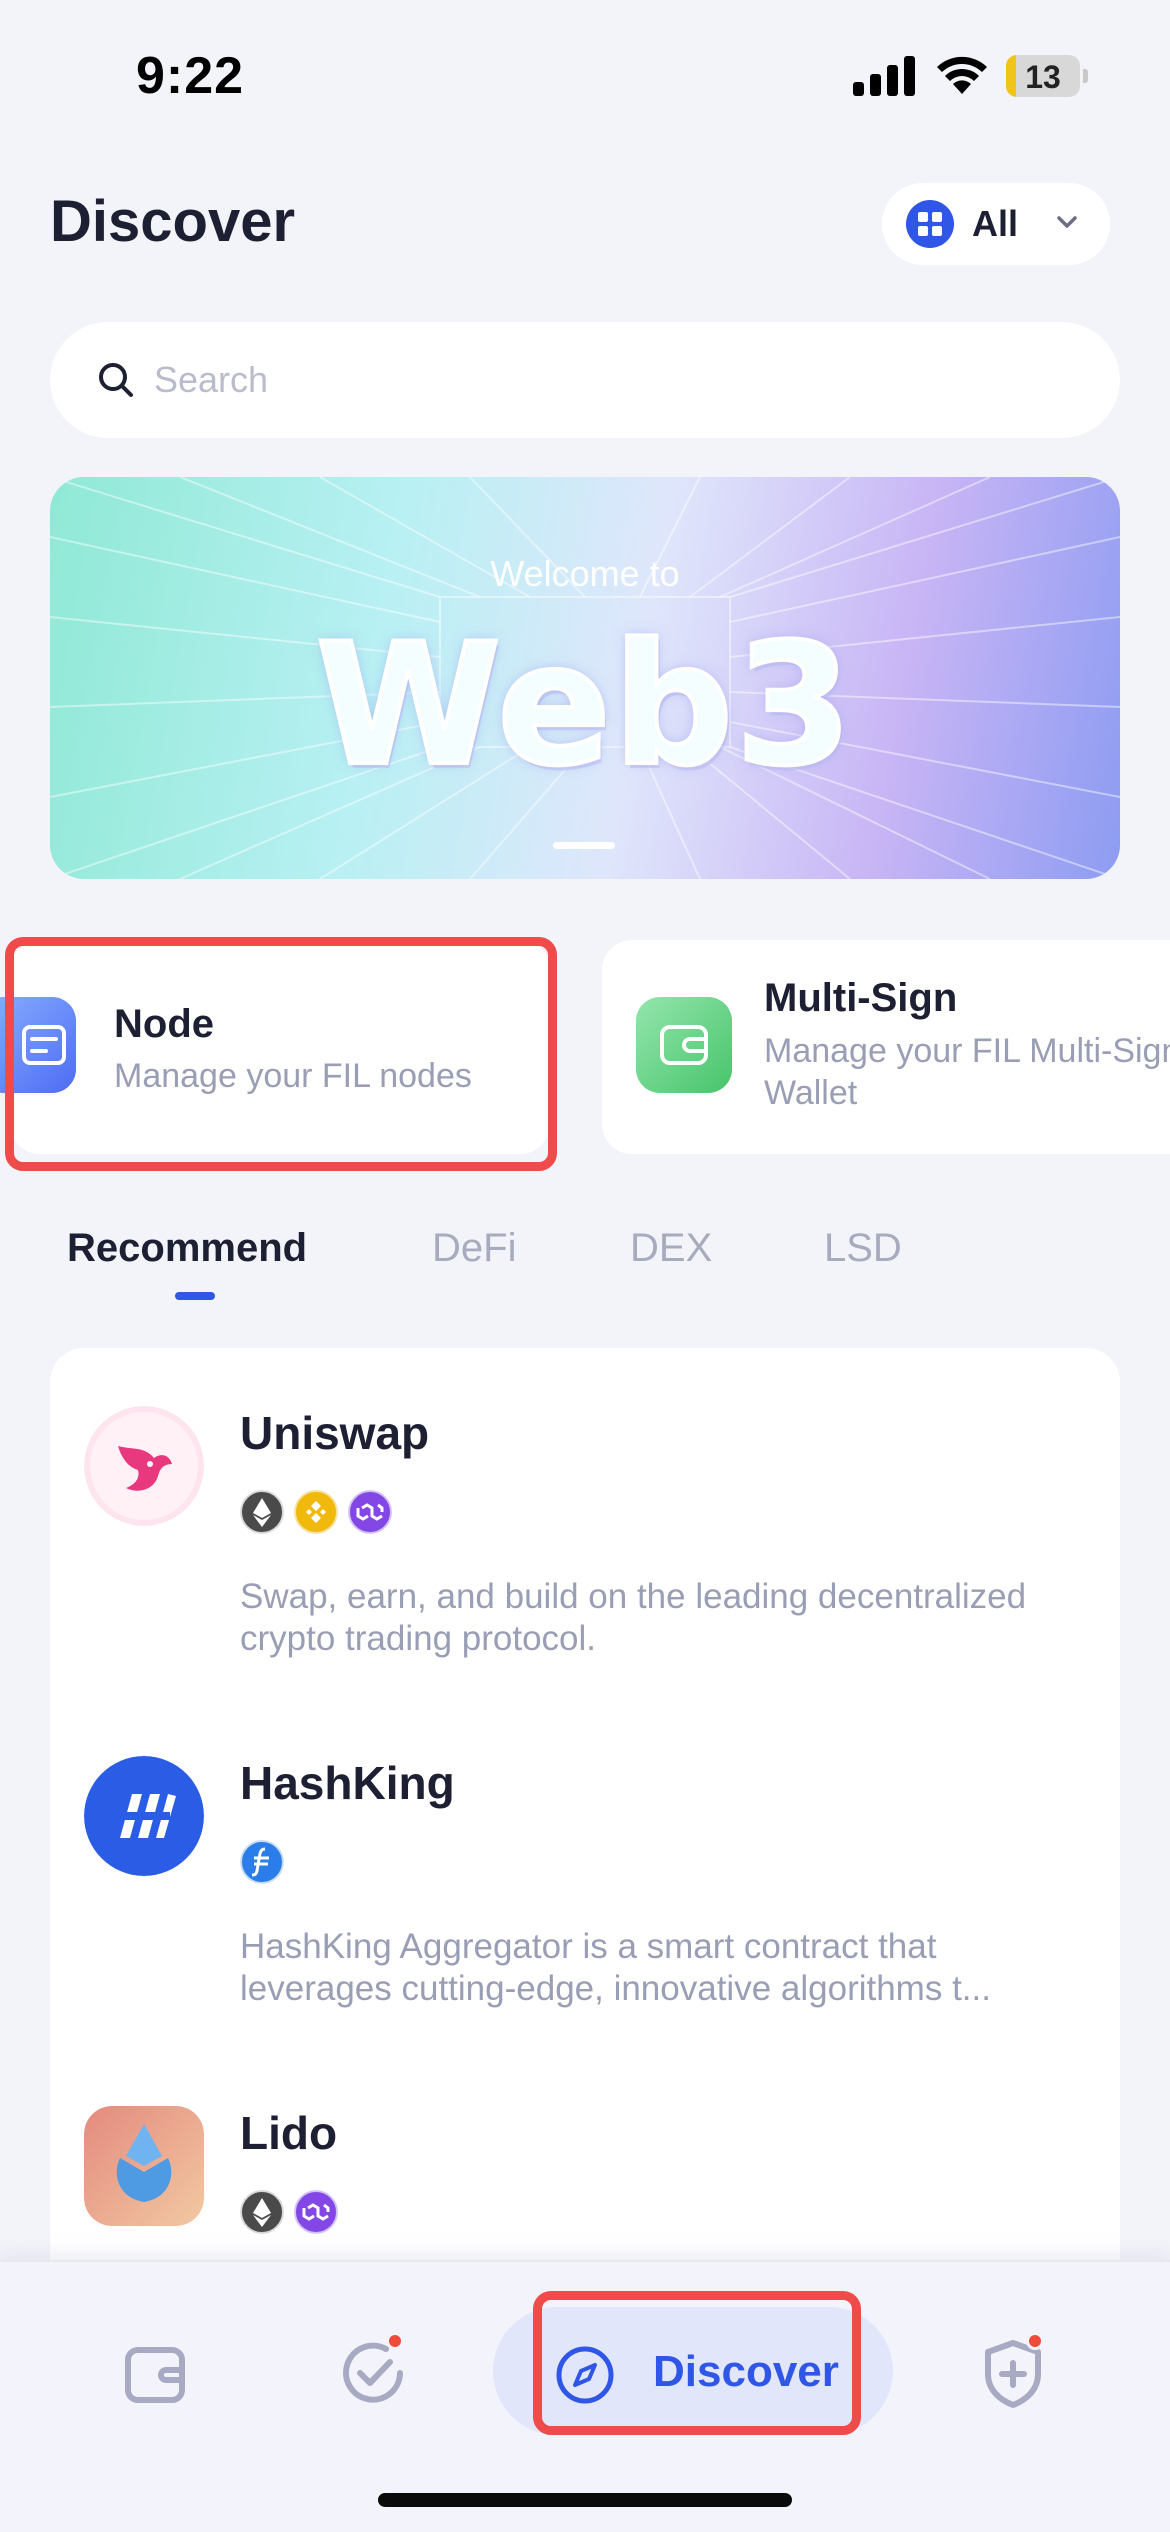 The height and width of the screenshot is (2532, 1170). Describe the element at coordinates (671, 1248) in the screenshot. I see `tab-dex: DEX` at that location.